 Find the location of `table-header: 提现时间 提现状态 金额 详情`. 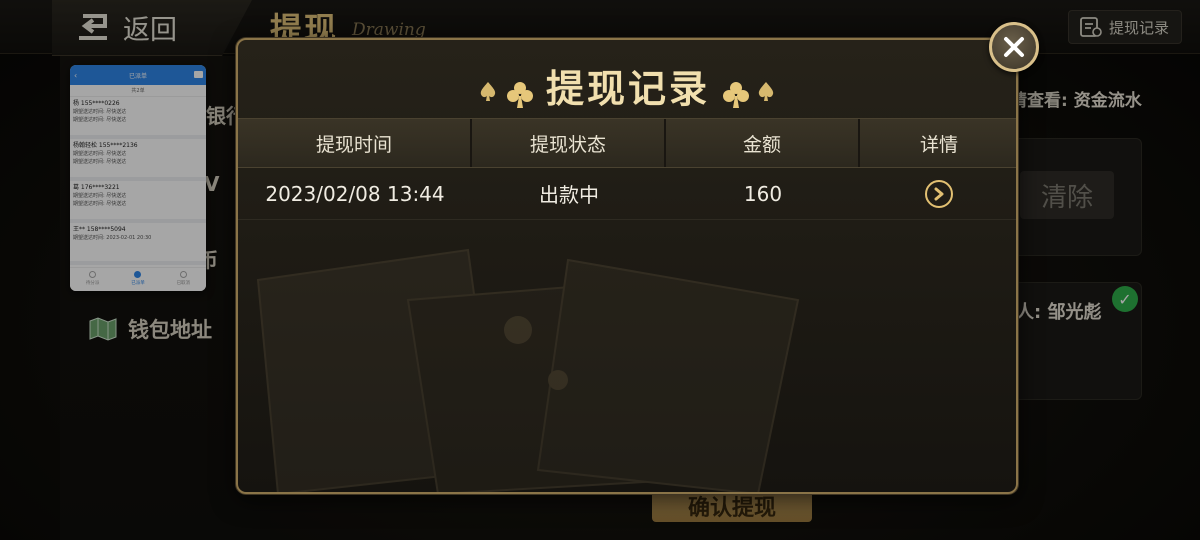

table-header: 提现时间 提现状态 金额 详情 is located at coordinates (627, 143).